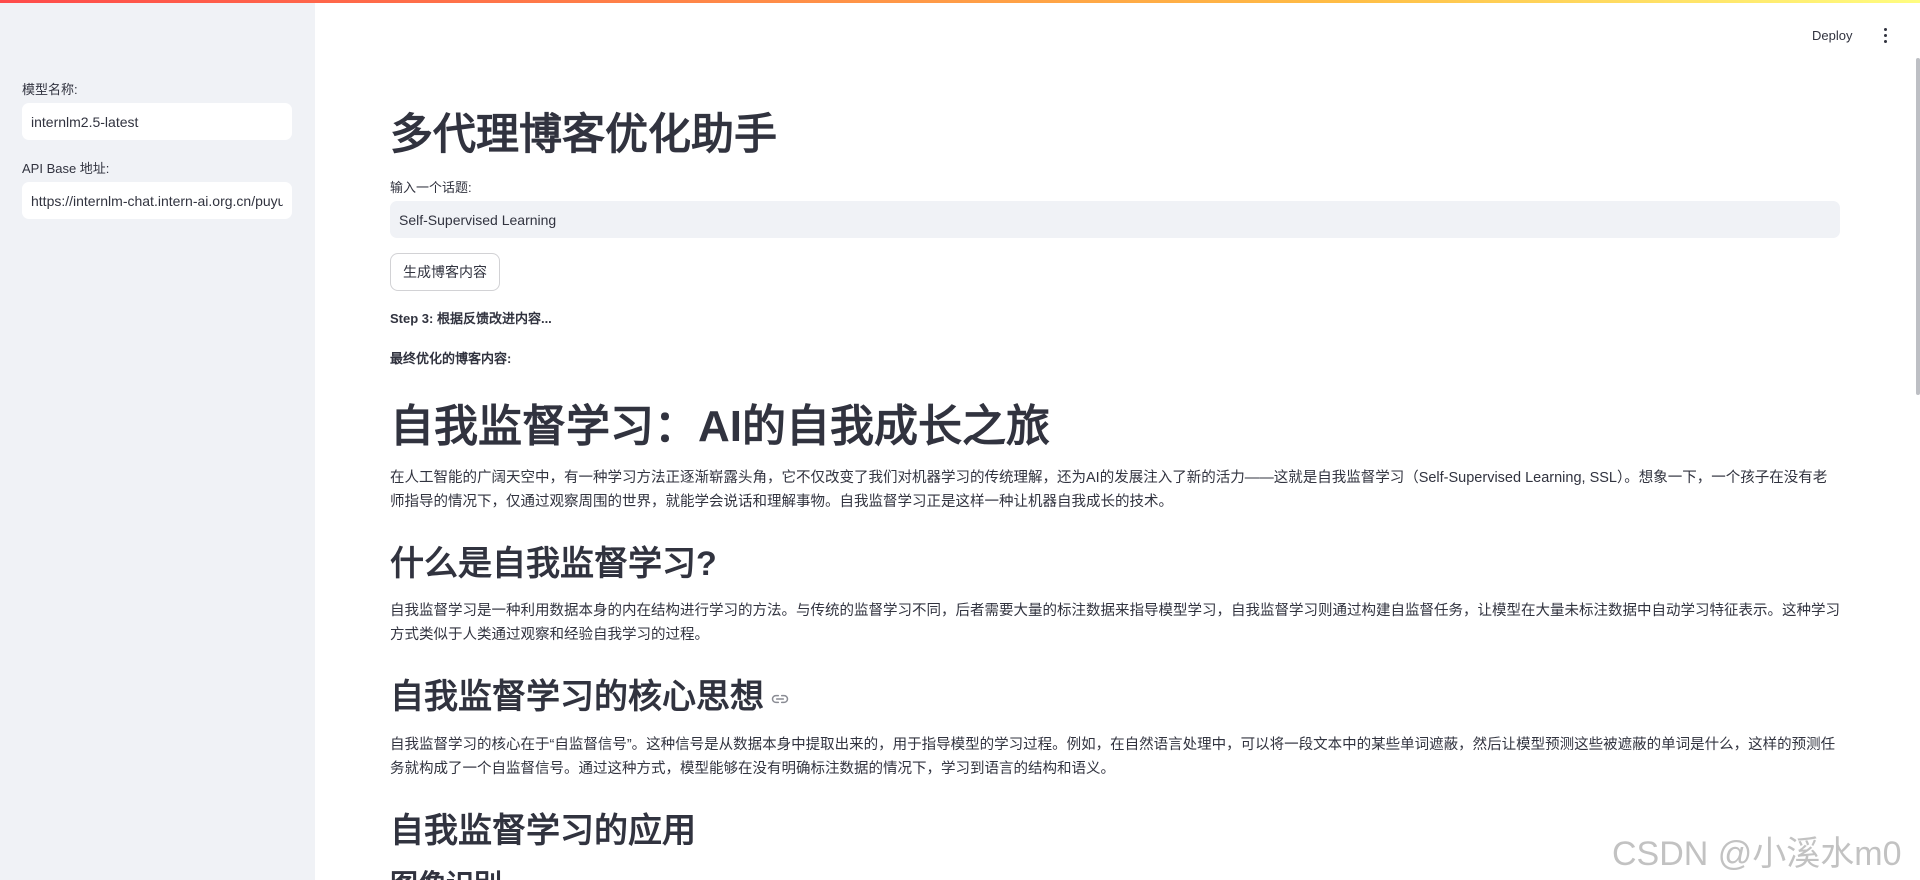 Image resolution: width=1920 pixels, height=880 pixels. What do you see at coordinates (720, 426) in the screenshot?
I see `blog-heading: 自我监督学习：AI的自我成长之旅` at bounding box center [720, 426].